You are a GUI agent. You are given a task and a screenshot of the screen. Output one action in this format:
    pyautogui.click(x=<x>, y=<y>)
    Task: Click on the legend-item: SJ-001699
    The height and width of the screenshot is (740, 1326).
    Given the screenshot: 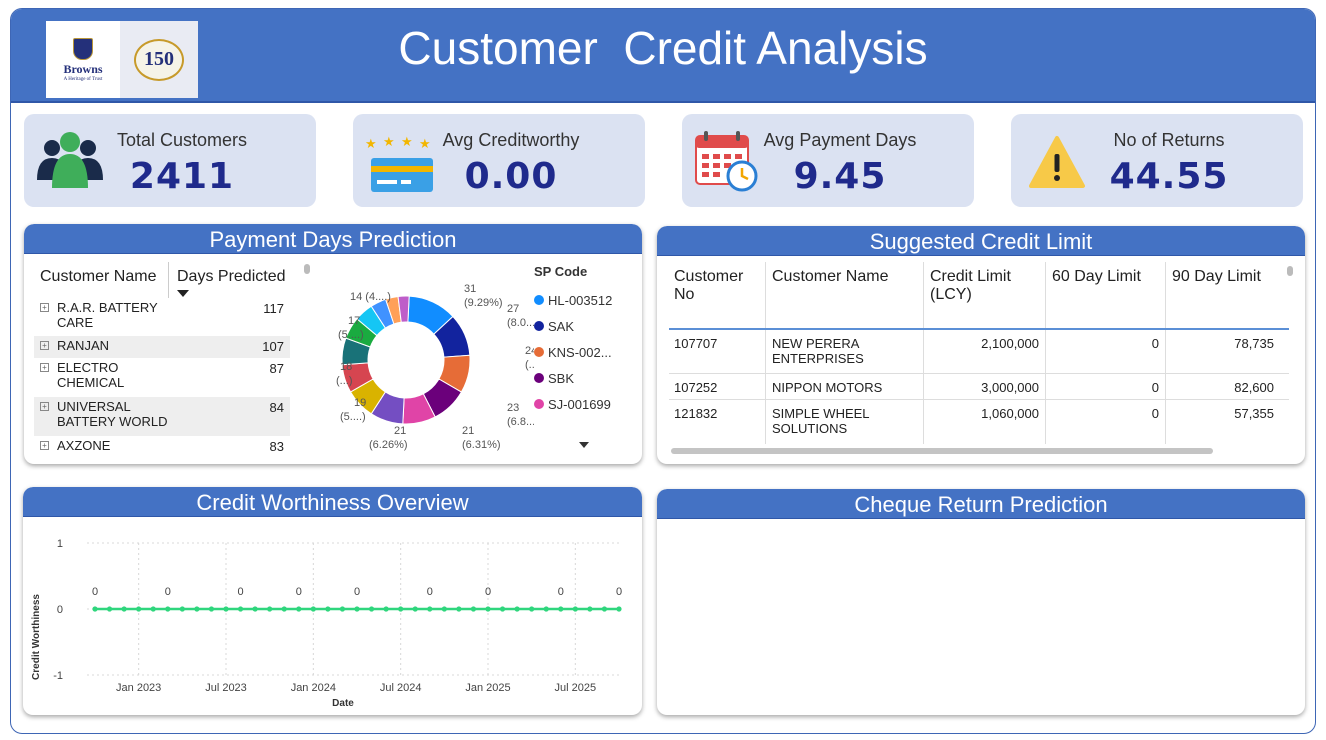 What is the action you would take?
    pyautogui.click(x=573, y=404)
    